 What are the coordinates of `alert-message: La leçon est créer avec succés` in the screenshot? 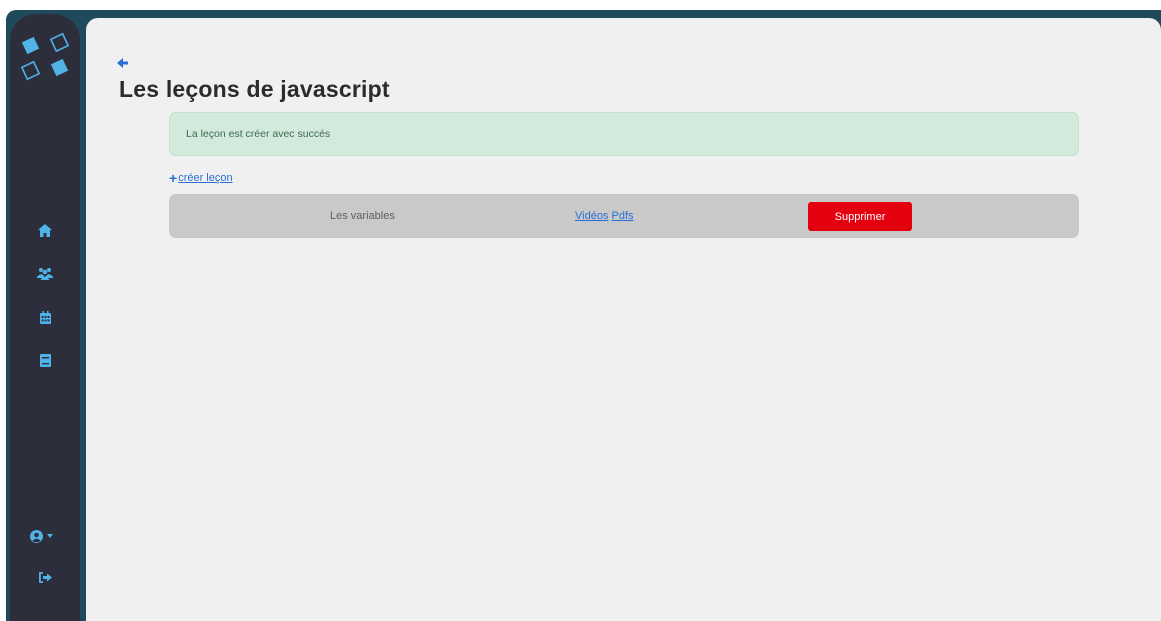 It's located at (258, 134).